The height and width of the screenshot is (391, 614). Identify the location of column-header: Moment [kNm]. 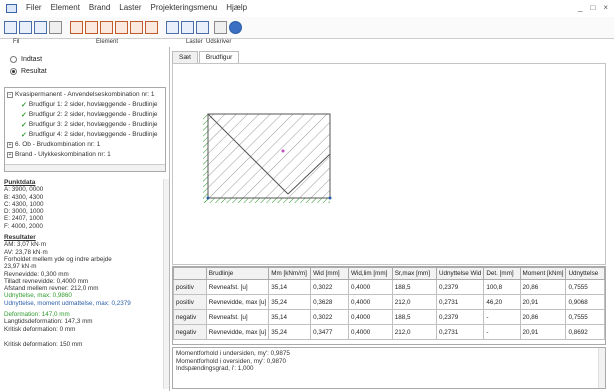
(543, 273).